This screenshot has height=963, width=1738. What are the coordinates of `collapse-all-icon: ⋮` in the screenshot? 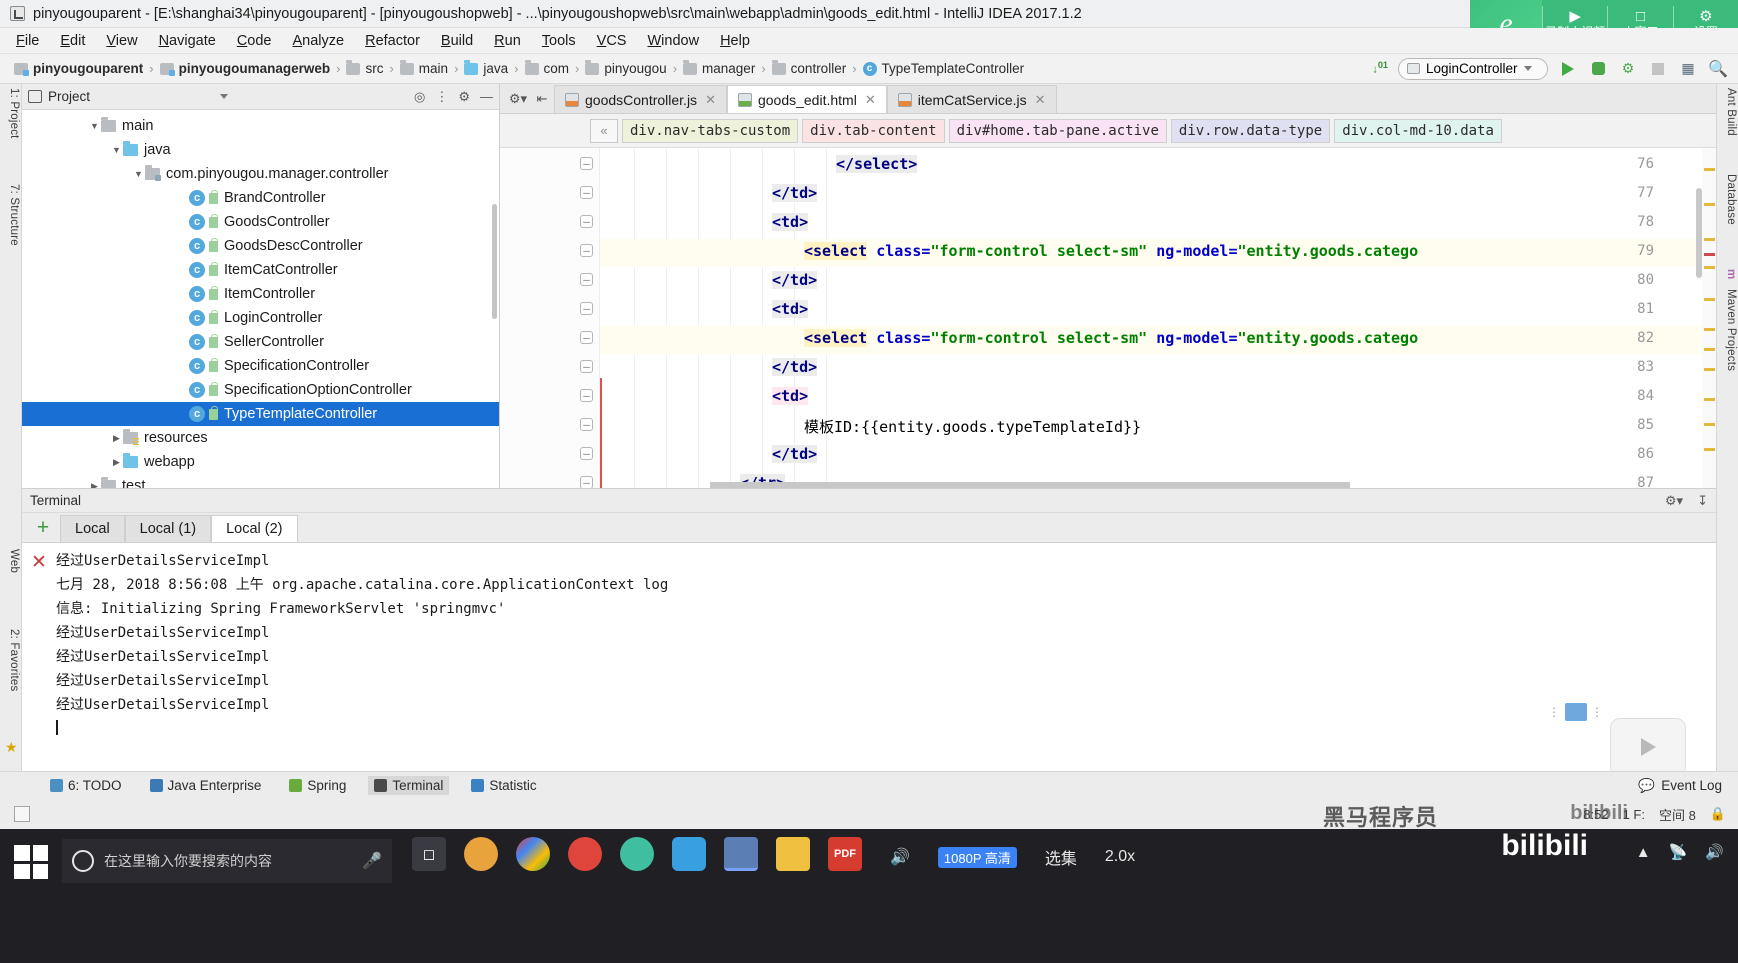 It's located at (441, 97).